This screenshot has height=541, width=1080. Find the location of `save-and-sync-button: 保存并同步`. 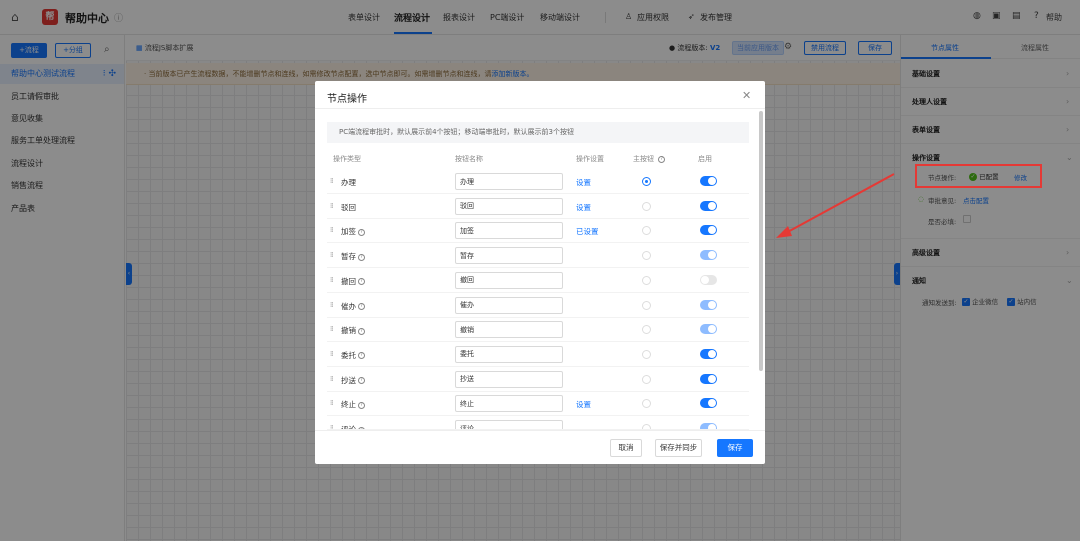

save-and-sync-button: 保存并同步 is located at coordinates (678, 448).